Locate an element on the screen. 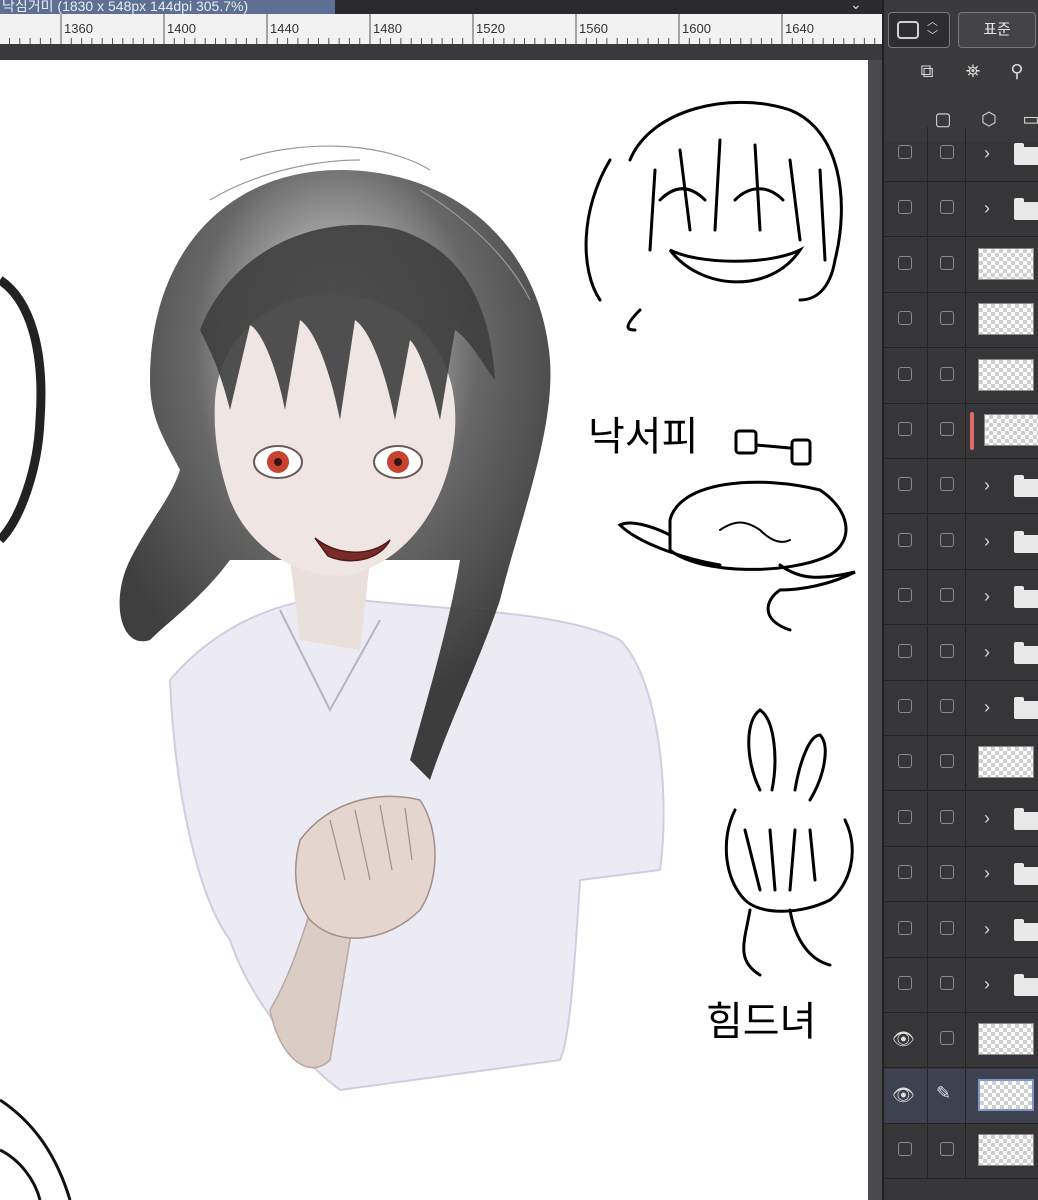 The width and height of the screenshot is (1038, 1200). ruler-label: 1640 is located at coordinates (799, 28).